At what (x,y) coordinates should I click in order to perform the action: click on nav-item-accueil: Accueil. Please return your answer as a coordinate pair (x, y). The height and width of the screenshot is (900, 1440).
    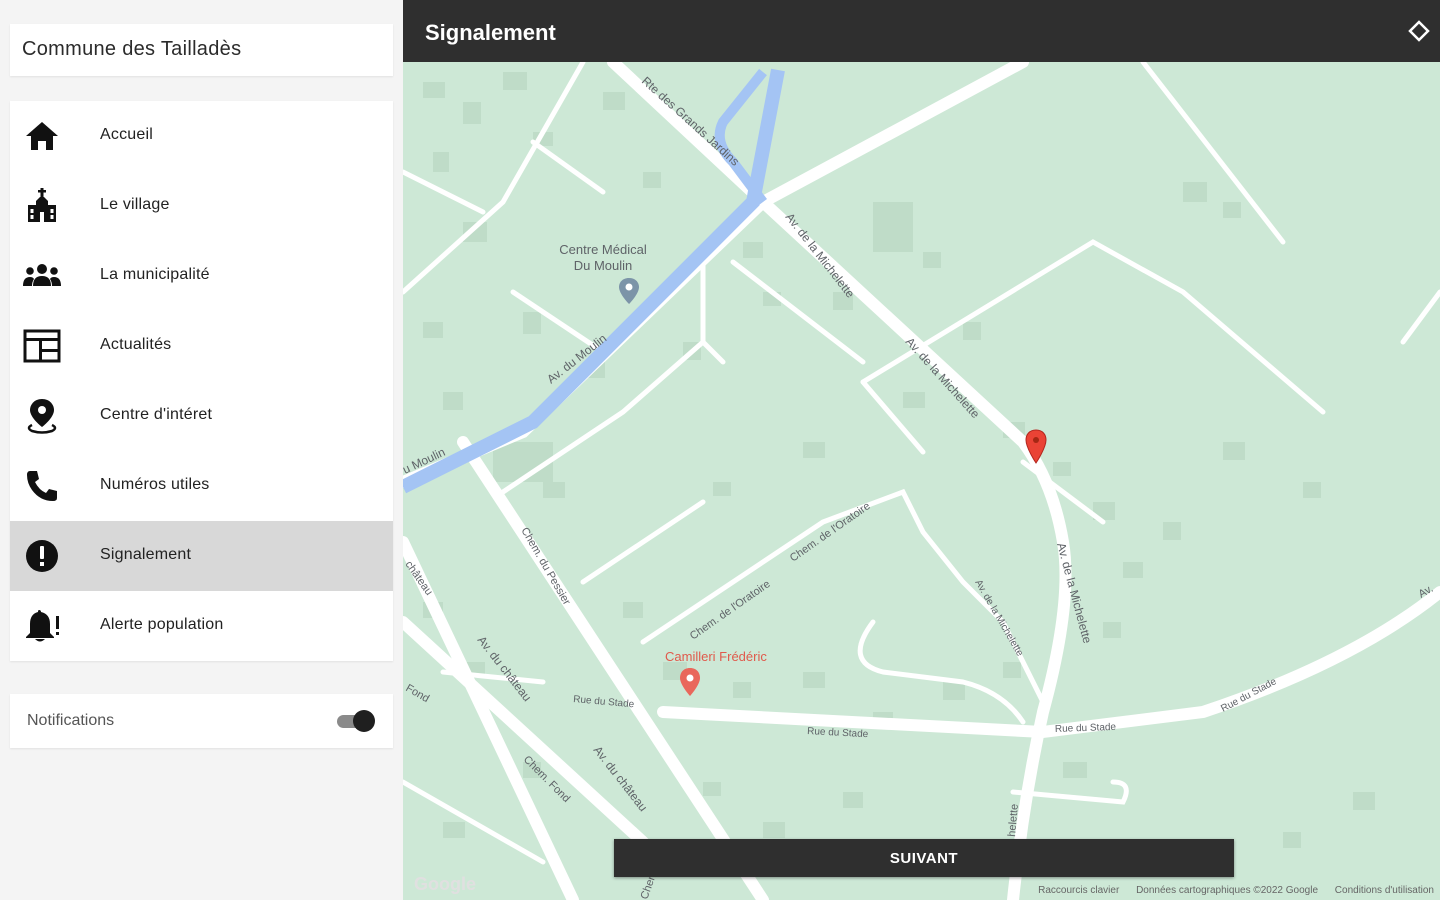
    Looking at the image, I should click on (201, 136).